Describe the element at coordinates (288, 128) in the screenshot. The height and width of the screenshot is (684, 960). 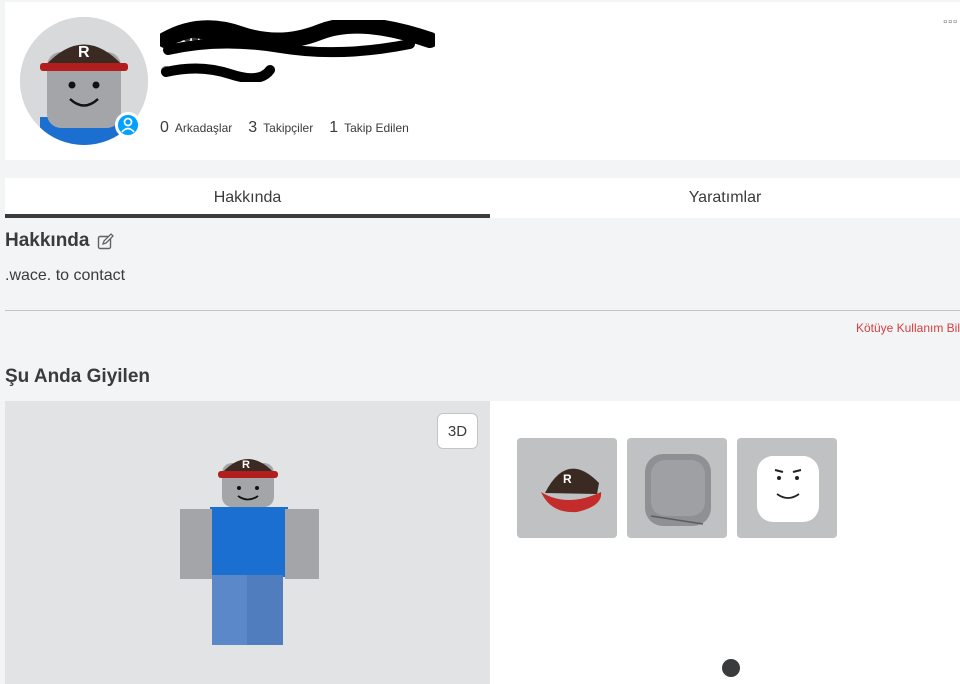
I see `stat-label: Takipçiler` at that location.